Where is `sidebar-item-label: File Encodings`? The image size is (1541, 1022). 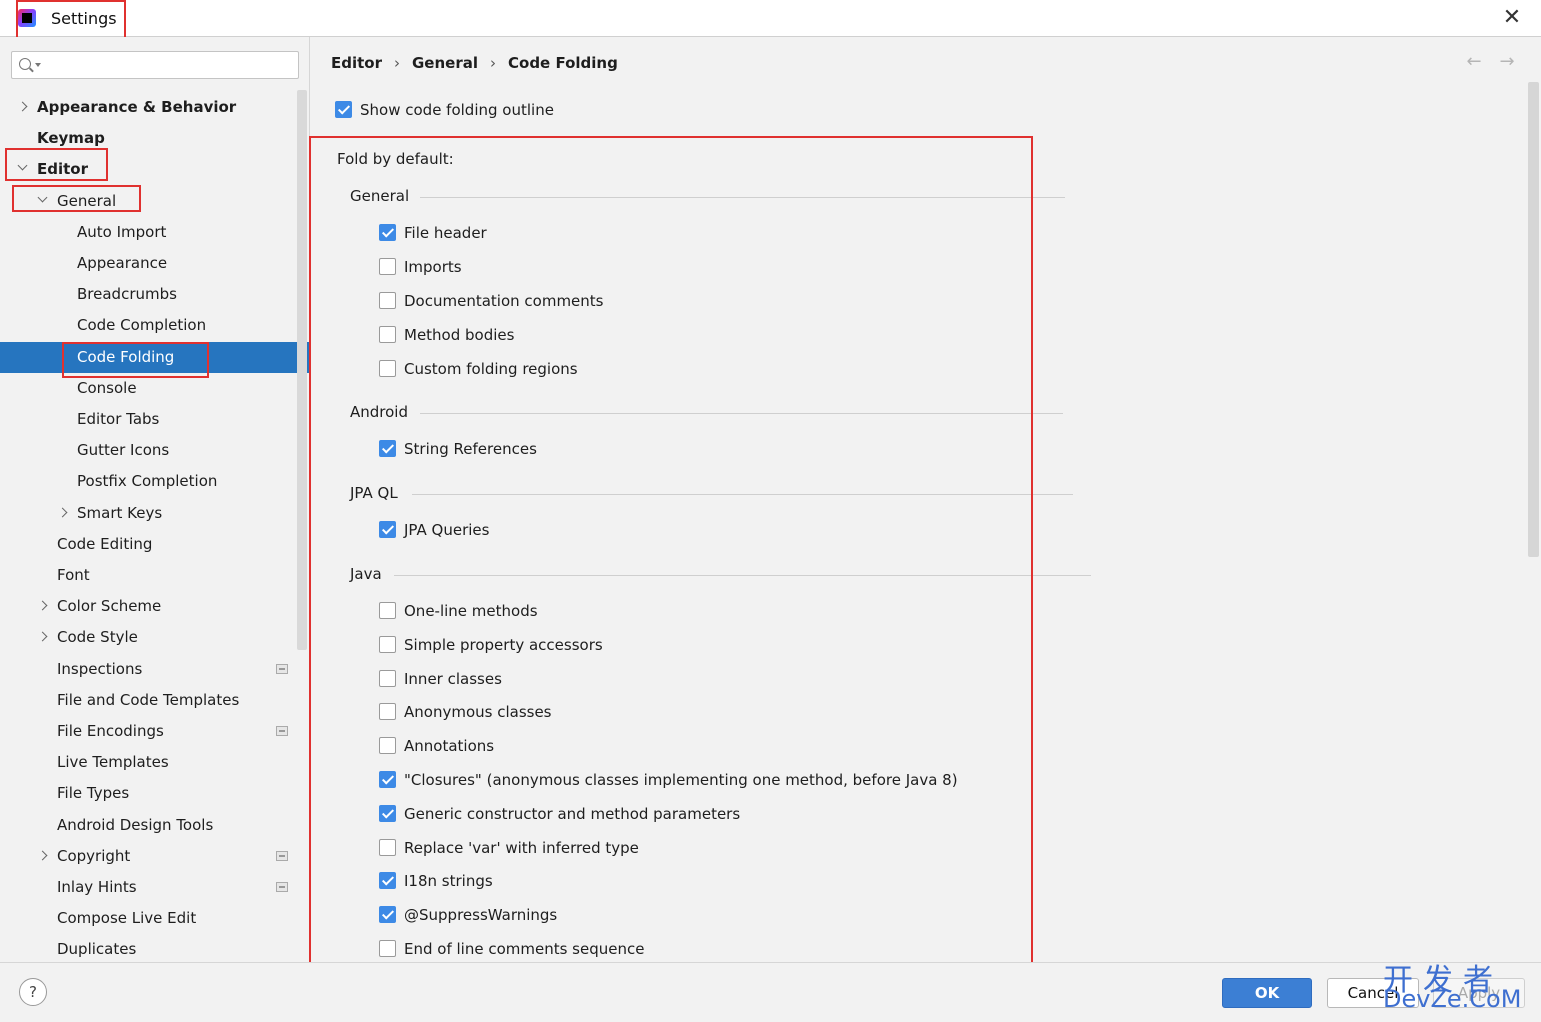 sidebar-item-label: File Encodings is located at coordinates (110, 731).